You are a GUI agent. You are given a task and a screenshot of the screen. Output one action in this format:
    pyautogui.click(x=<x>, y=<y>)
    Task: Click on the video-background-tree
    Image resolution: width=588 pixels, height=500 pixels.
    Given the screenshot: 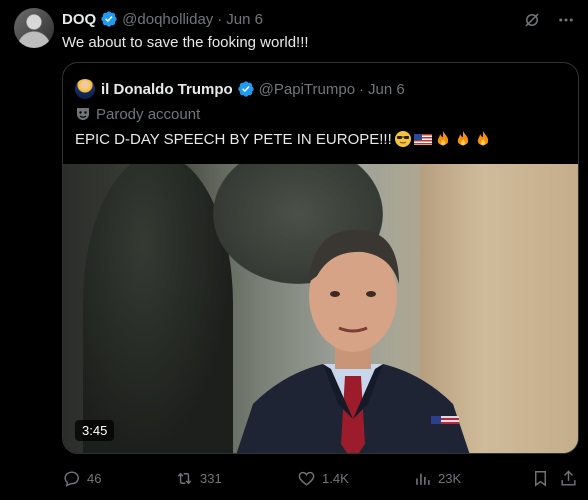 What is the action you would take?
    pyautogui.click(x=158, y=308)
    